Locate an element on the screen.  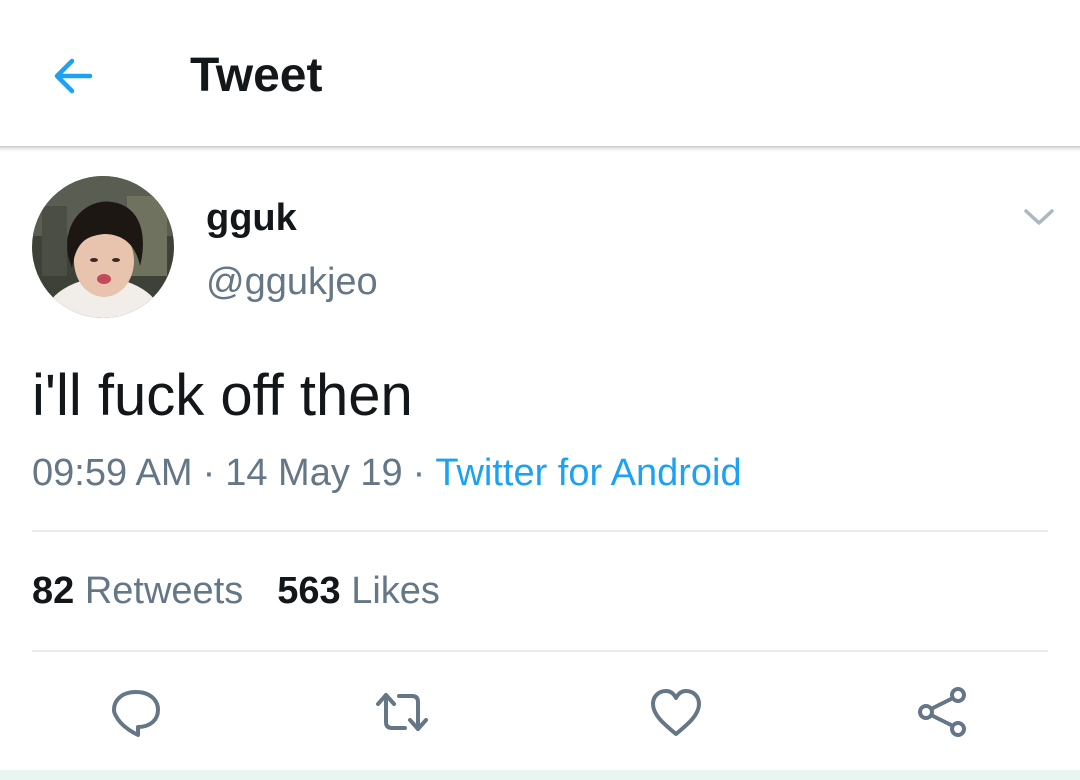
chevron-down-icon is located at coordinates (1039, 216).